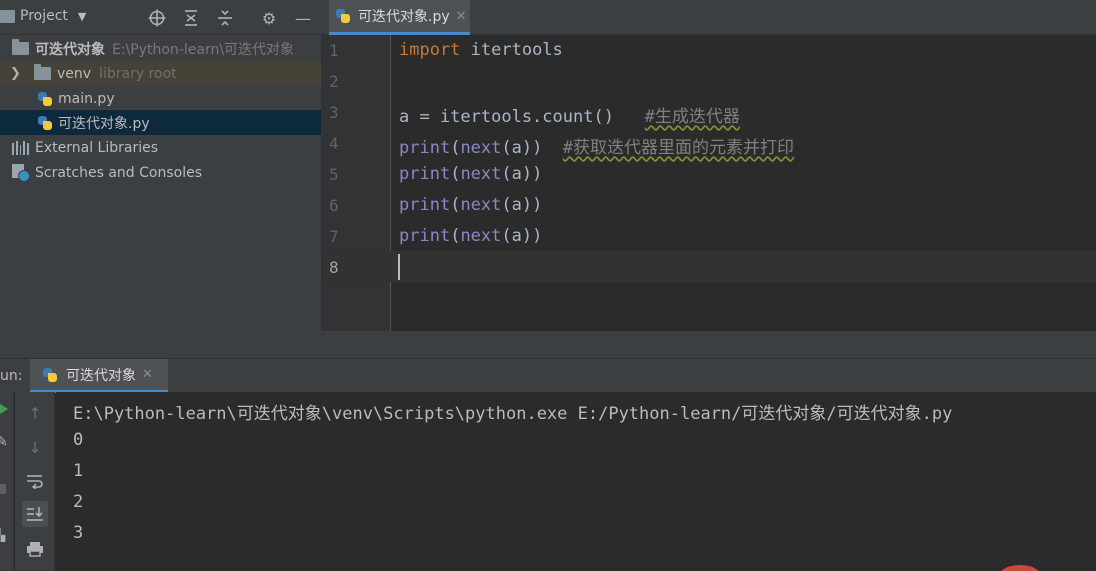 This screenshot has height=571, width=1096. Describe the element at coordinates (708, 344) in the screenshot. I see `editor-bottom-area` at that location.